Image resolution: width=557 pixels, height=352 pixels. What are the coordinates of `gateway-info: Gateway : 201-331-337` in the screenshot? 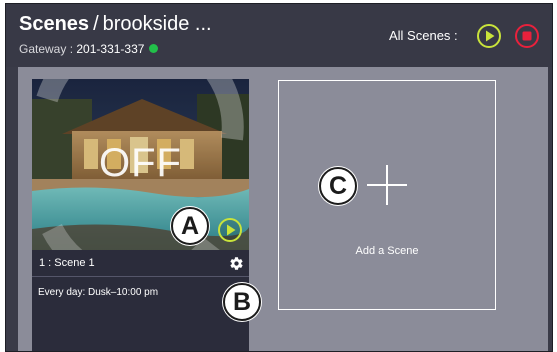 It's located at (89, 49).